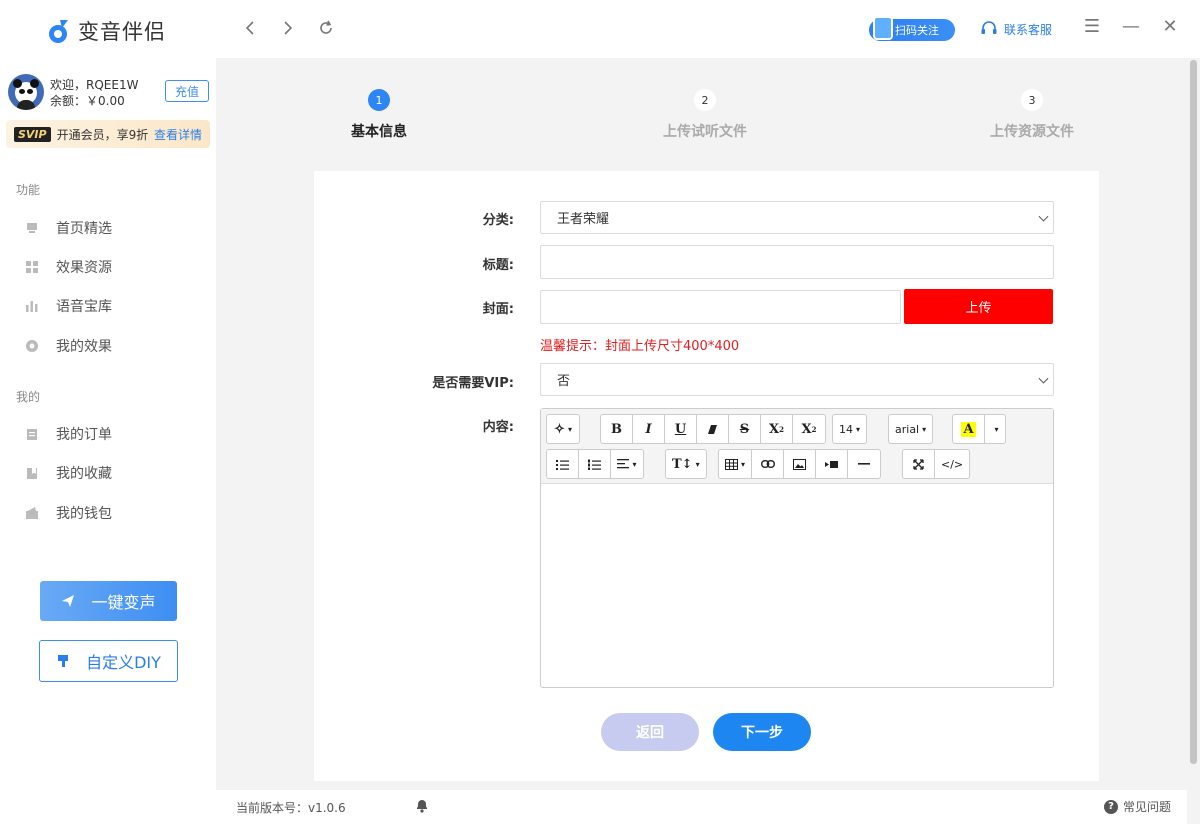  What do you see at coordinates (832, 464) in the screenshot?
I see `video-icon` at bounding box center [832, 464].